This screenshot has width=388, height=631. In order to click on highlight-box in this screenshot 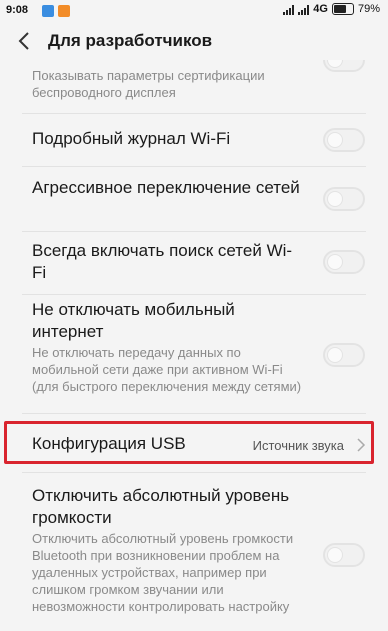, I will do `click(189, 442)`.